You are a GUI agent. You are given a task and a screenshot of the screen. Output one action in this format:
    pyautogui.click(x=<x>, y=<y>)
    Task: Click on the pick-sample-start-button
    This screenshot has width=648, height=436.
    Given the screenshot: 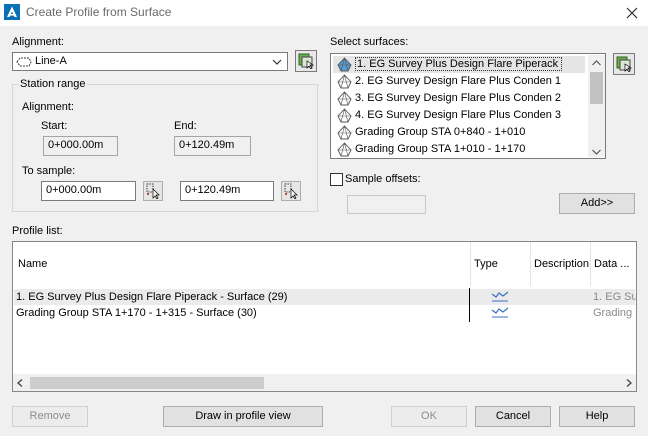 What is the action you would take?
    pyautogui.click(x=153, y=191)
    